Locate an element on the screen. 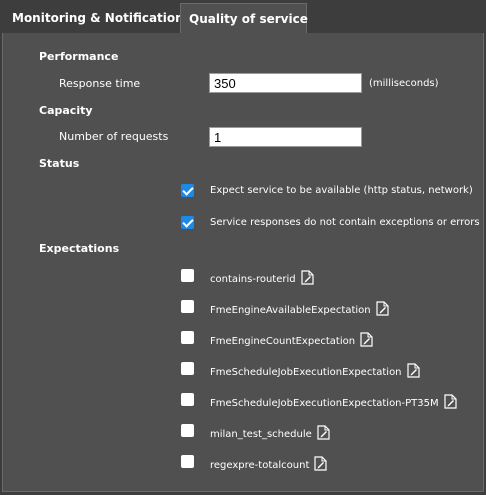 Image resolution: width=486 pixels, height=495 pixels. expectation-row: regexpre-totalcount is located at coordinates (243, 462).